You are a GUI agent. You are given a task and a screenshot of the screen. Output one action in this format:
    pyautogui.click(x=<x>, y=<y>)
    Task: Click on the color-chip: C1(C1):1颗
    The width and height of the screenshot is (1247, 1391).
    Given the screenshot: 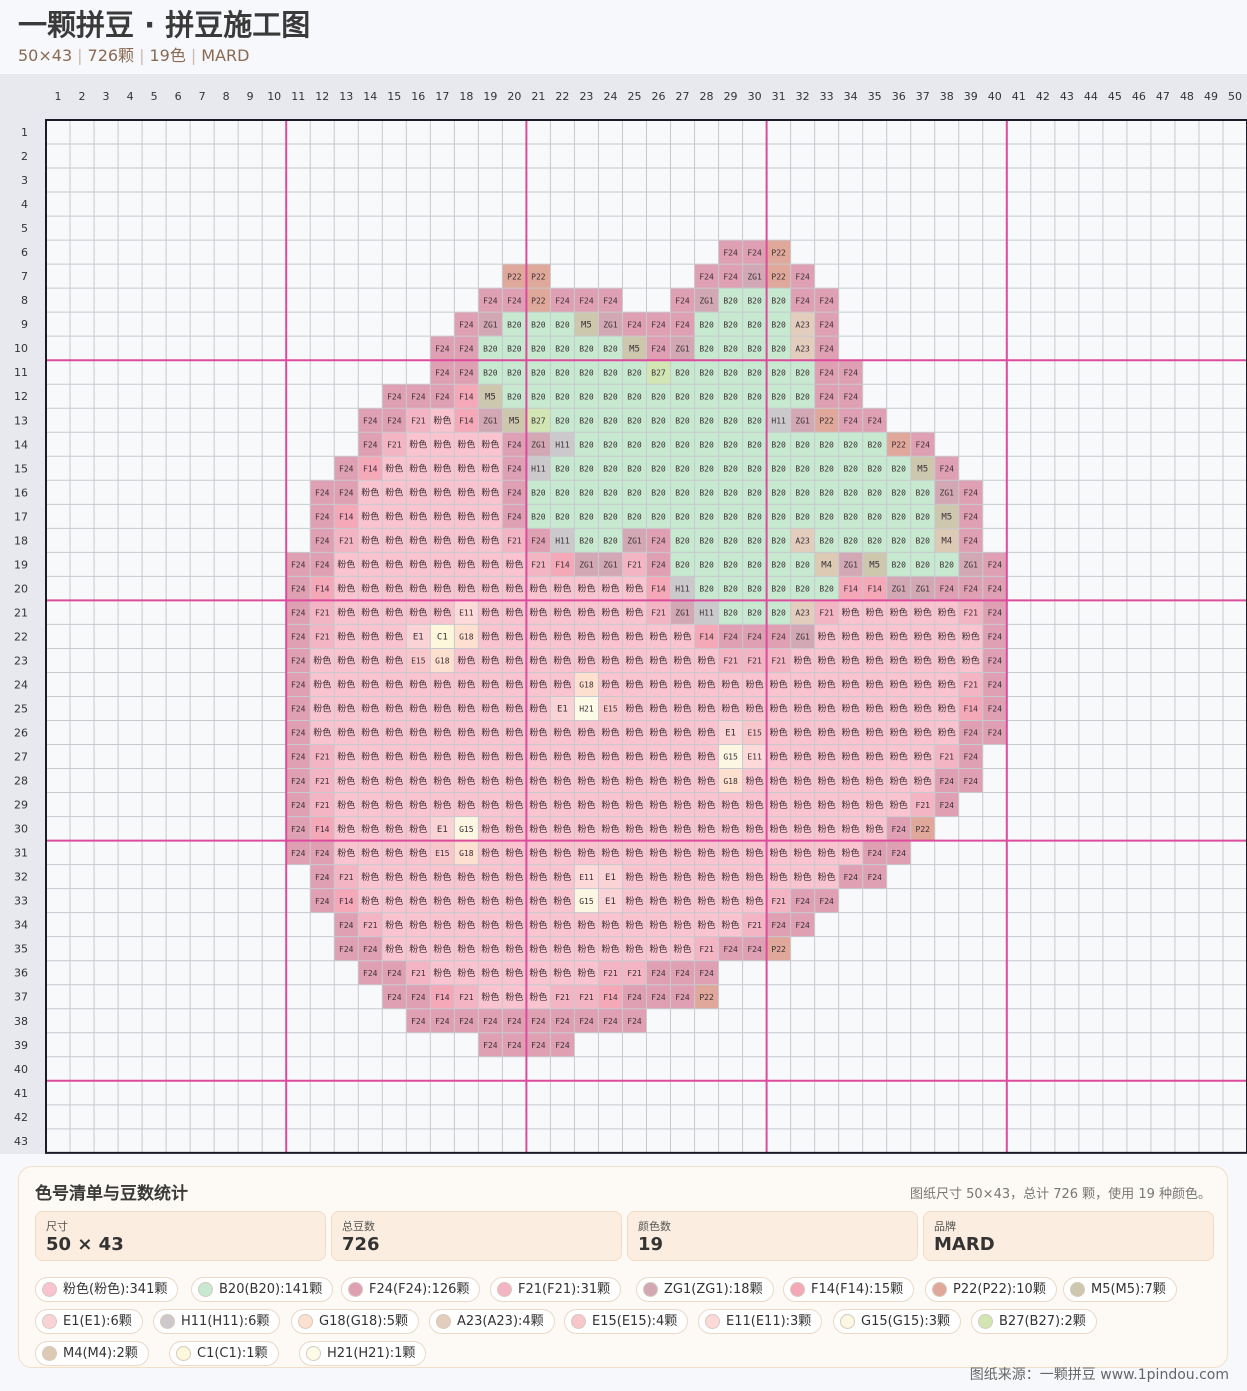 What is the action you would take?
    pyautogui.click(x=224, y=1353)
    